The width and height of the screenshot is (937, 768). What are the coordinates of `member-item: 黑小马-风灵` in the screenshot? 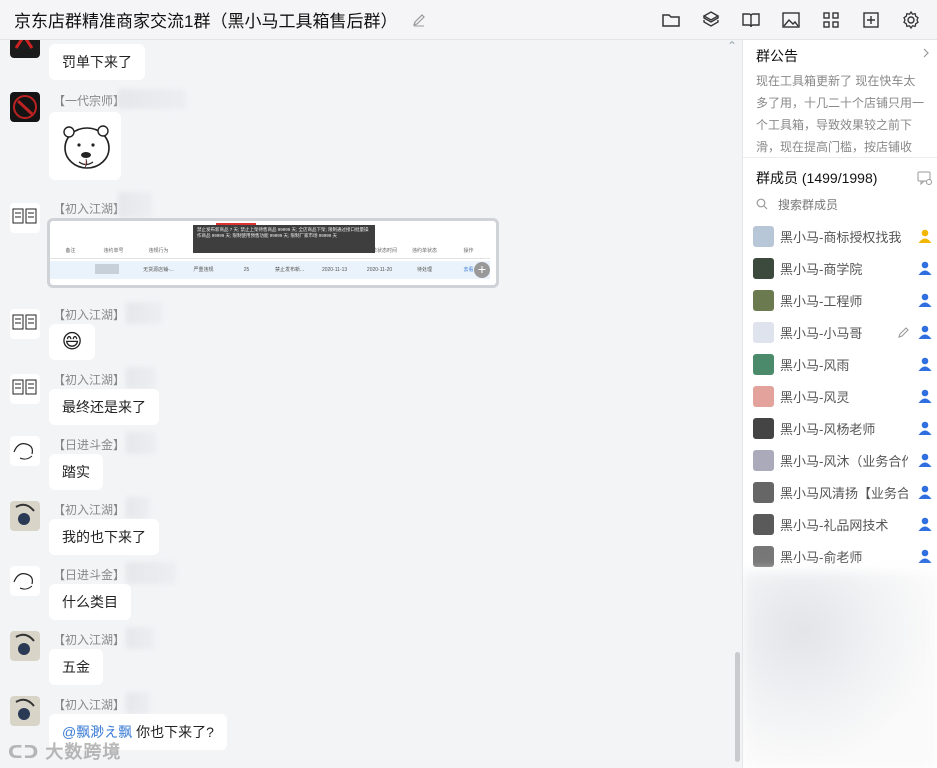 It's located at (840, 396).